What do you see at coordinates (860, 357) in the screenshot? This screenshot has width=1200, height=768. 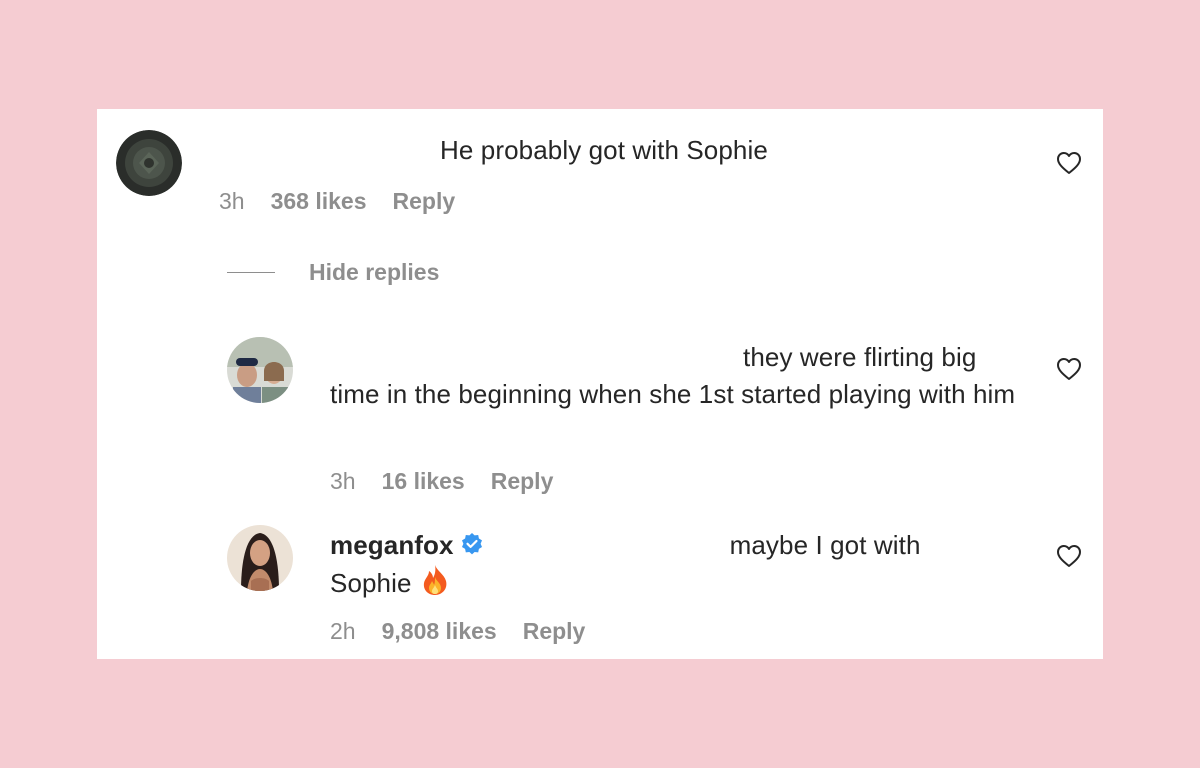 I see `reply-text-line-1: they were flirting big` at bounding box center [860, 357].